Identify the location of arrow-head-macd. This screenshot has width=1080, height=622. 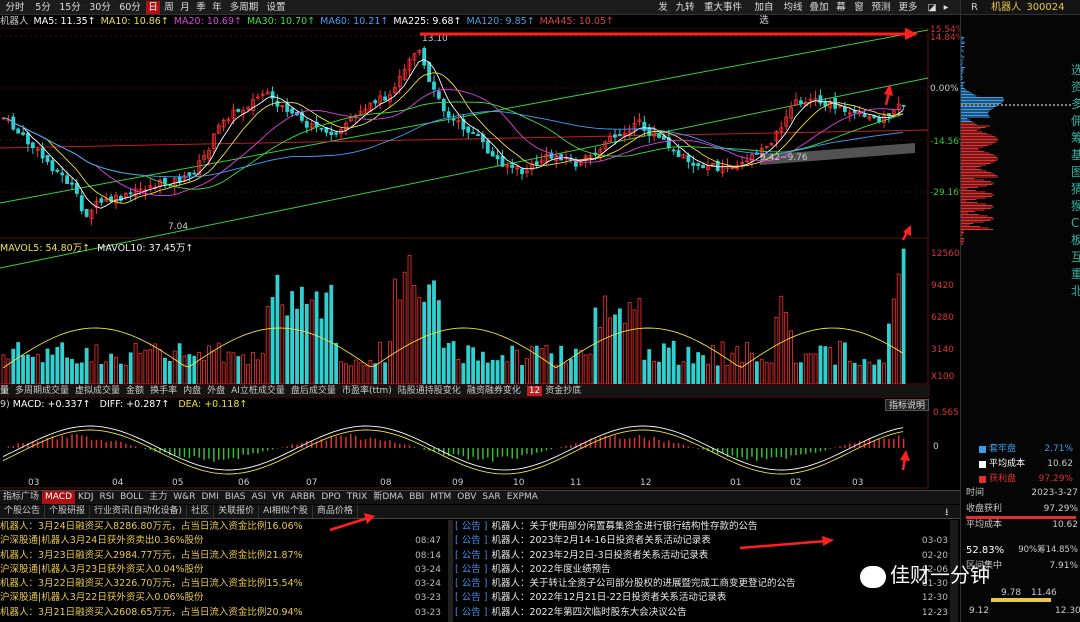
(905, 455).